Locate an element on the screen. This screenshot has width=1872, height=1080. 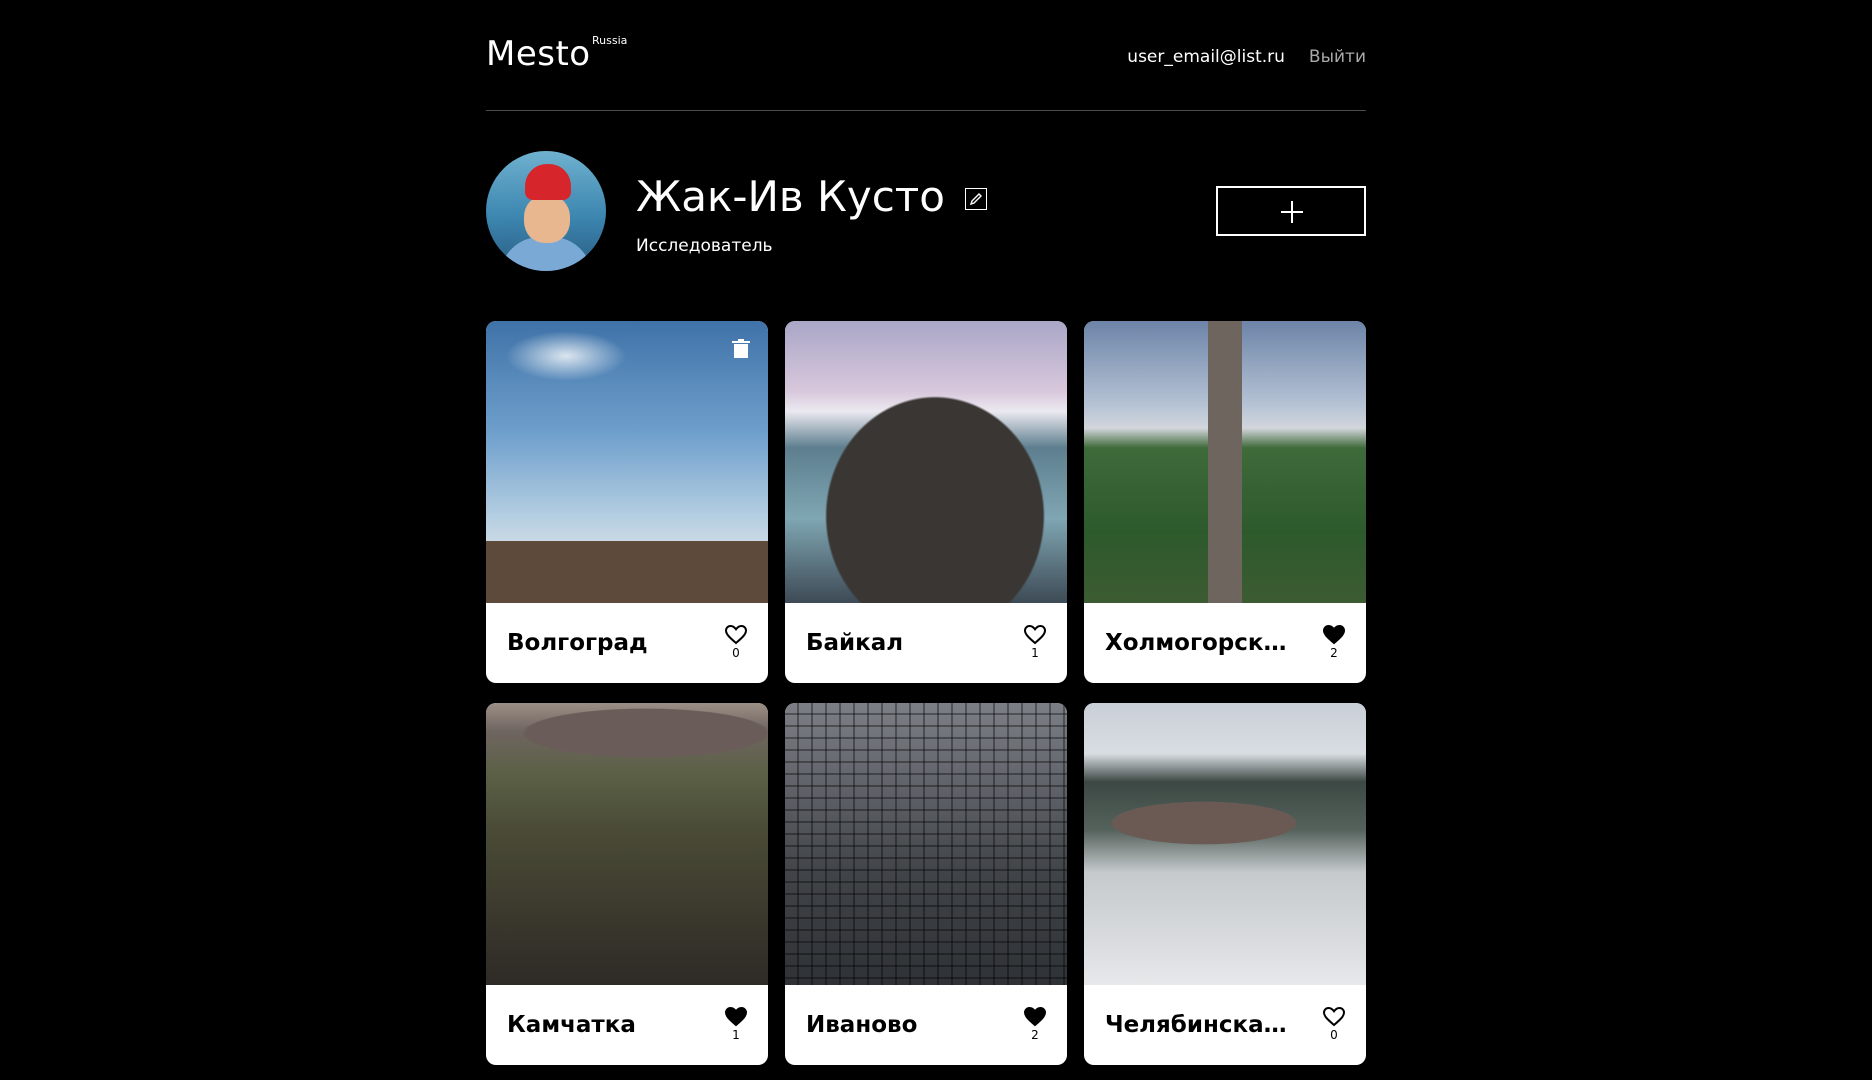
pencil-icon is located at coordinates (975, 199).